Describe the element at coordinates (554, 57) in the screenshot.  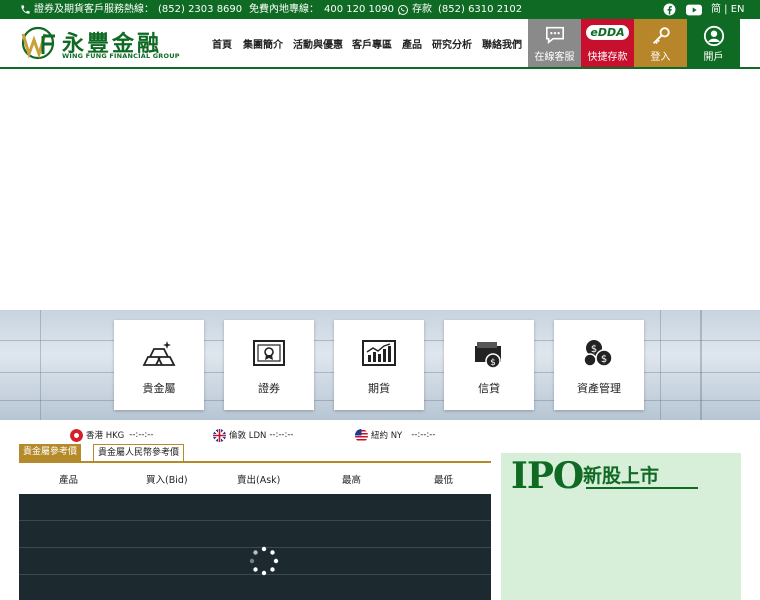
I see `online-service-label: 在線客服` at that location.